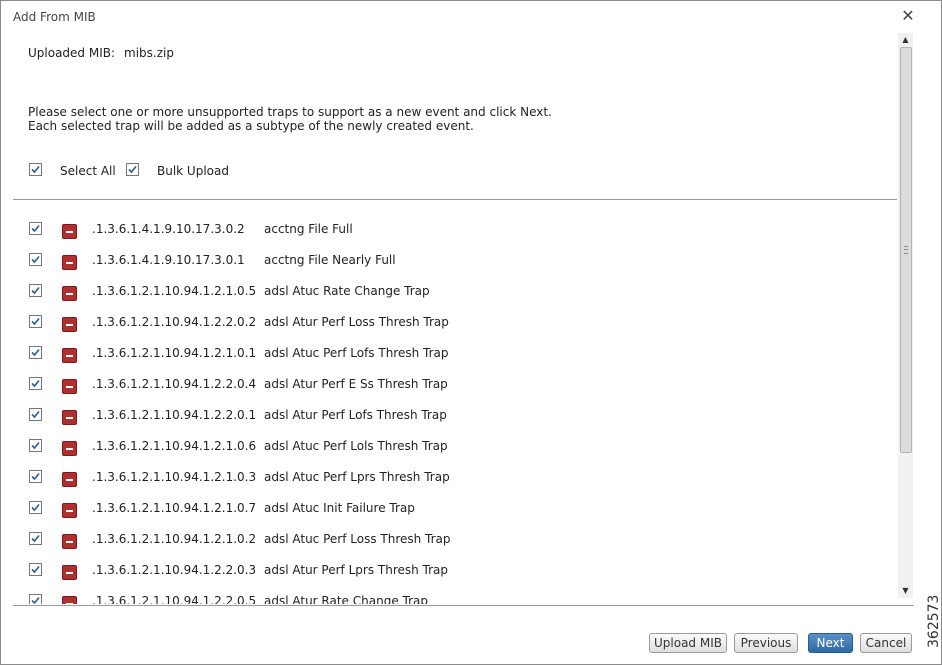  Describe the element at coordinates (766, 643) in the screenshot. I see `previous-button: Previous` at that location.